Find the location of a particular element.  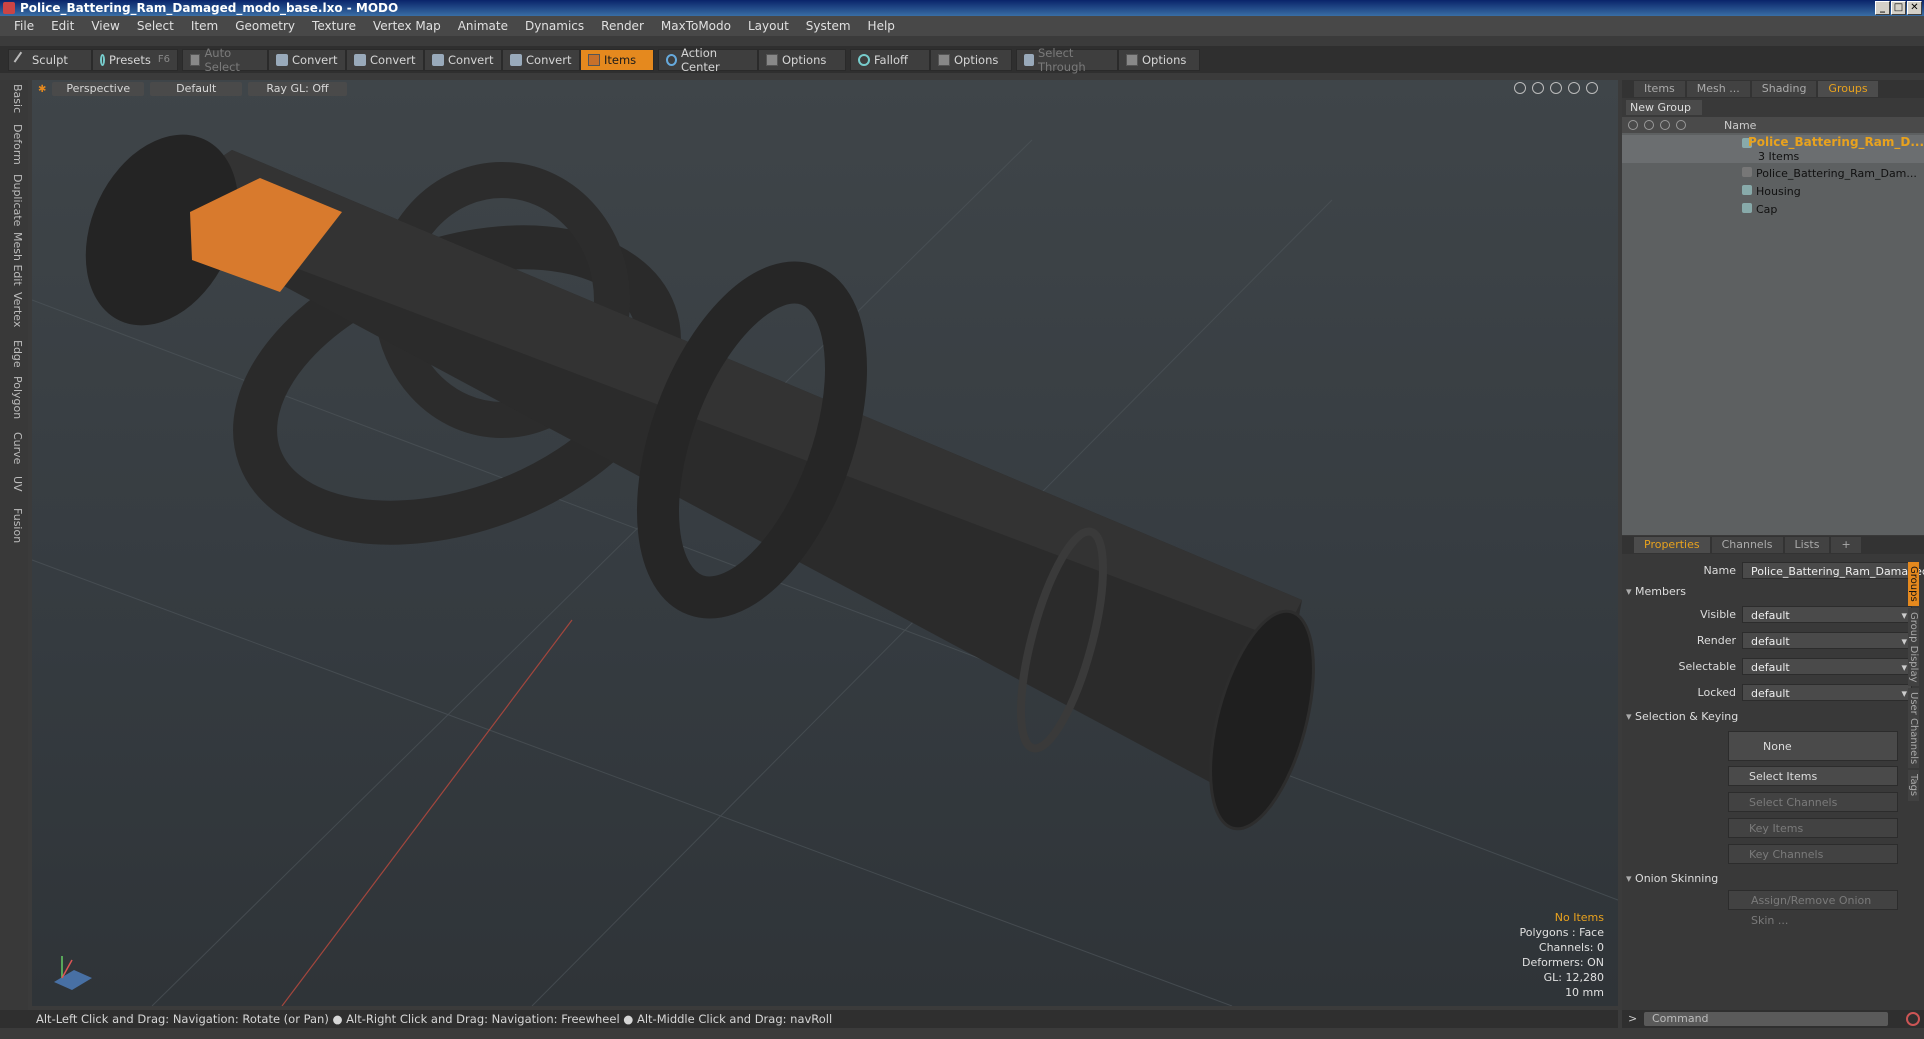

key-items-button: Key Items is located at coordinates (1813, 828).